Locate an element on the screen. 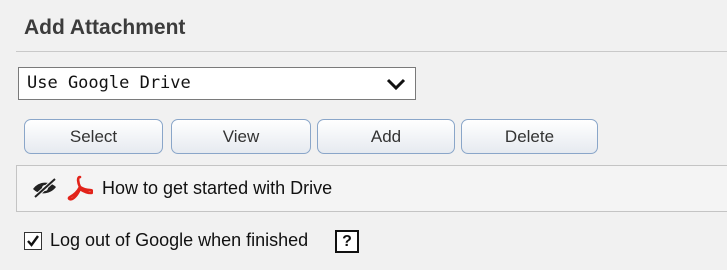 The image size is (727, 270). panel-title: Add Attachment is located at coordinates (105, 27).